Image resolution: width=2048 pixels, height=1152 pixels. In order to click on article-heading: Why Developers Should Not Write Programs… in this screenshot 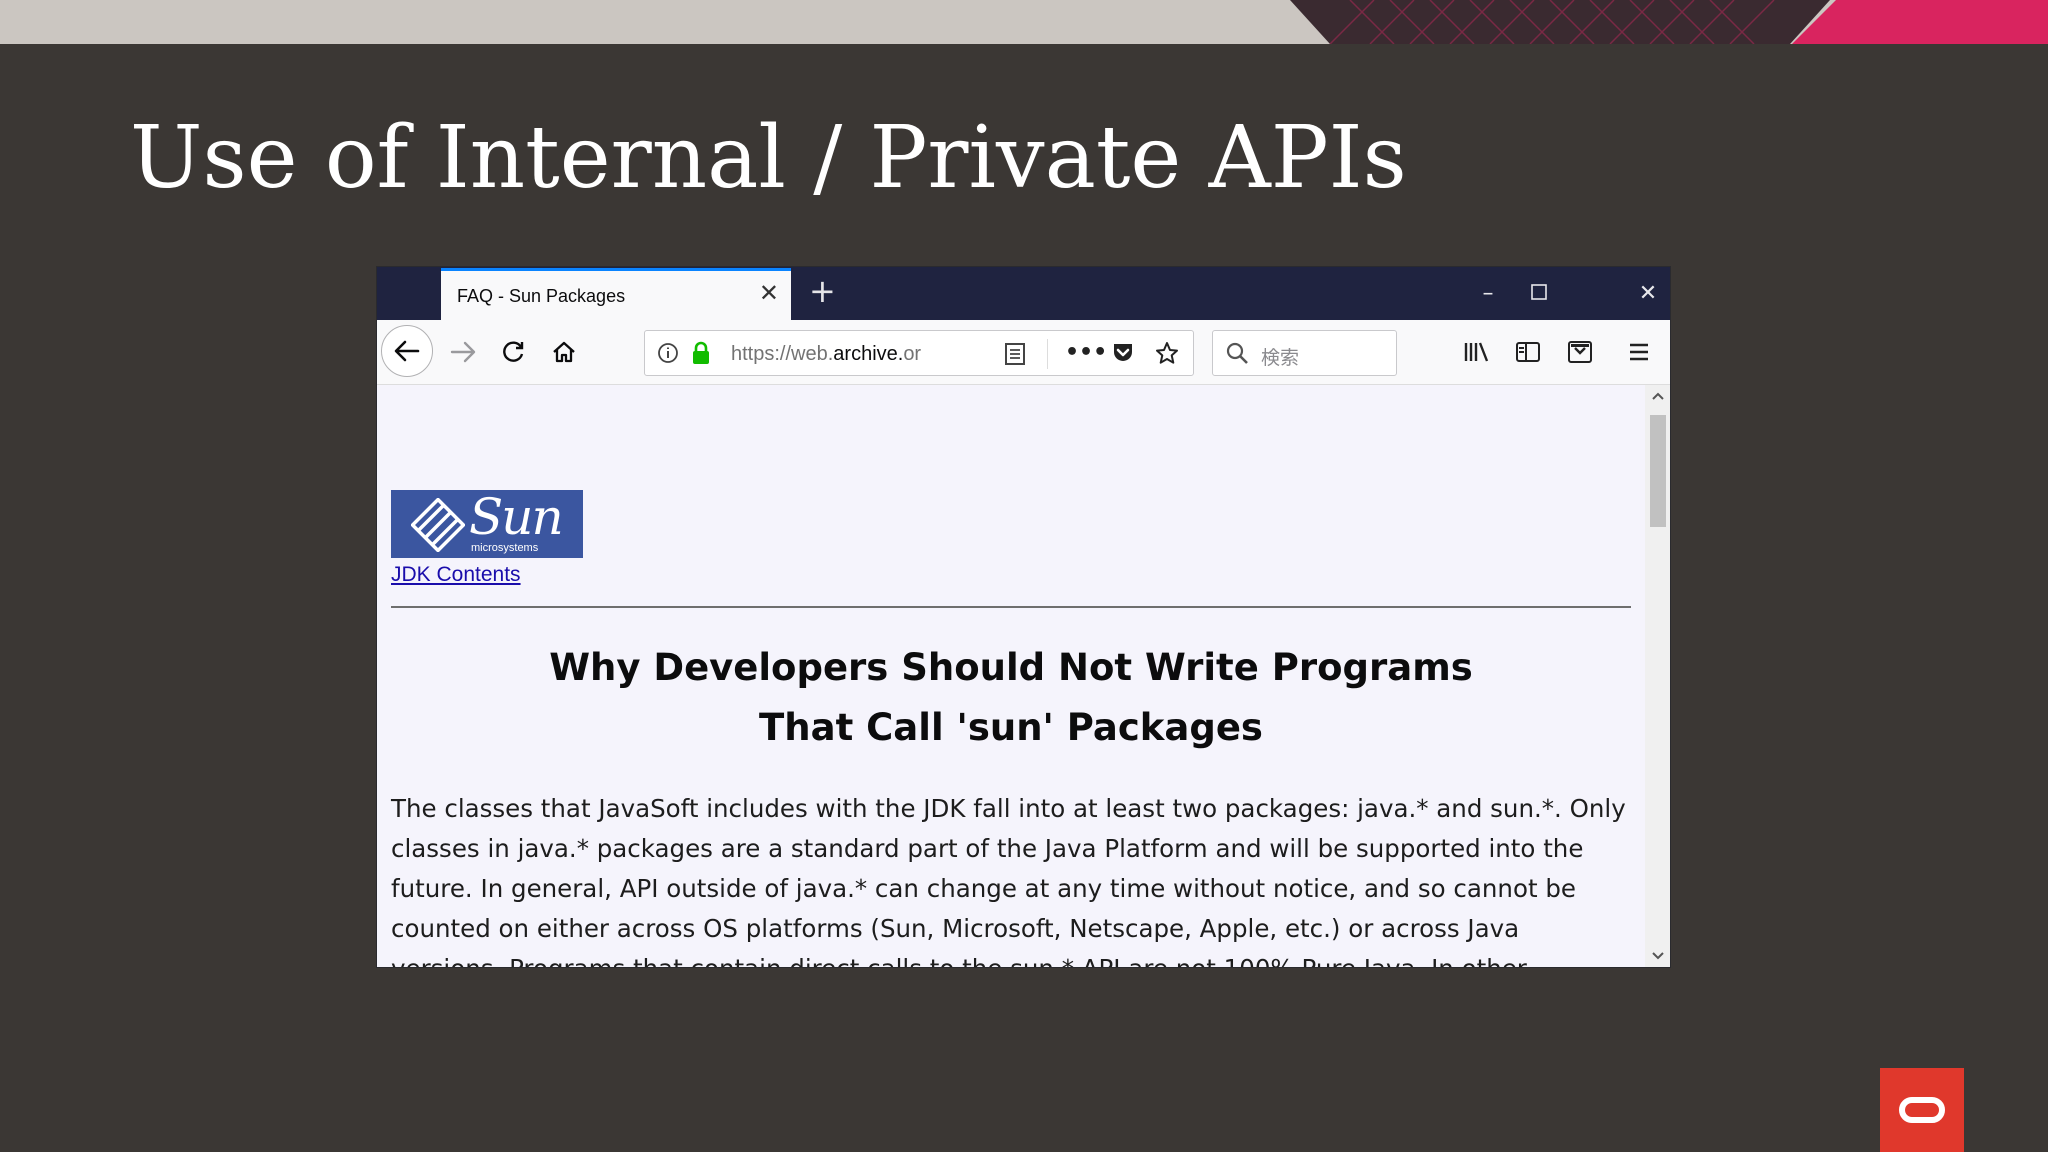, I will do `click(1011, 698)`.